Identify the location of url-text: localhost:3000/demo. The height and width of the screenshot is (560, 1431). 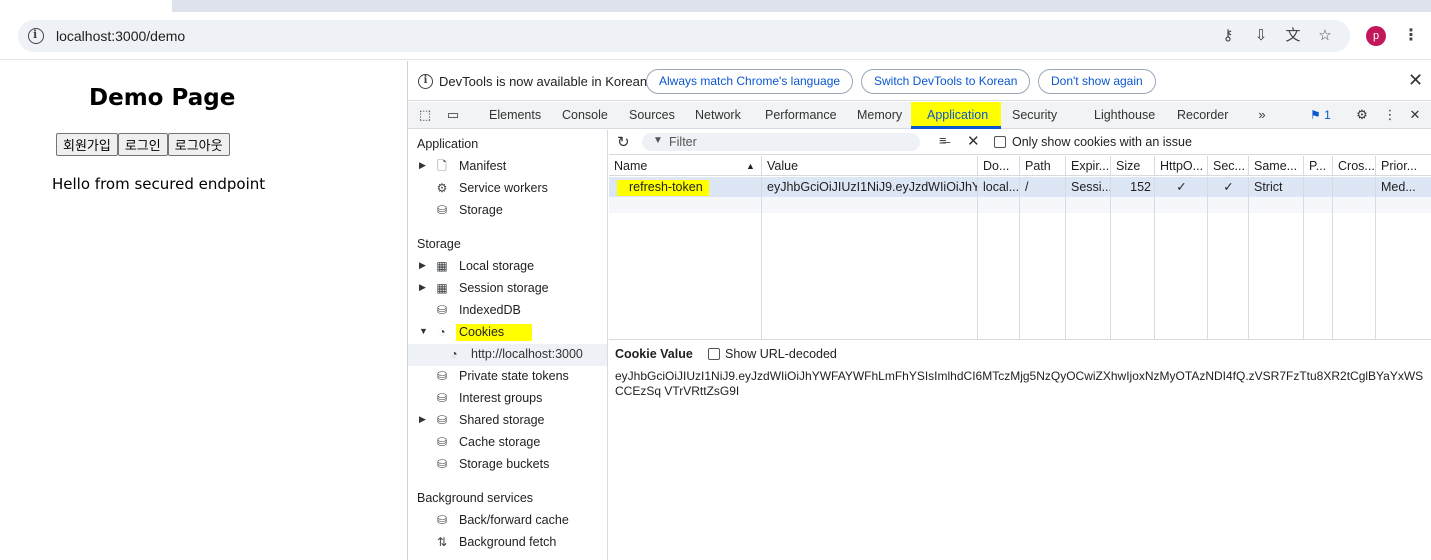
(120, 36).